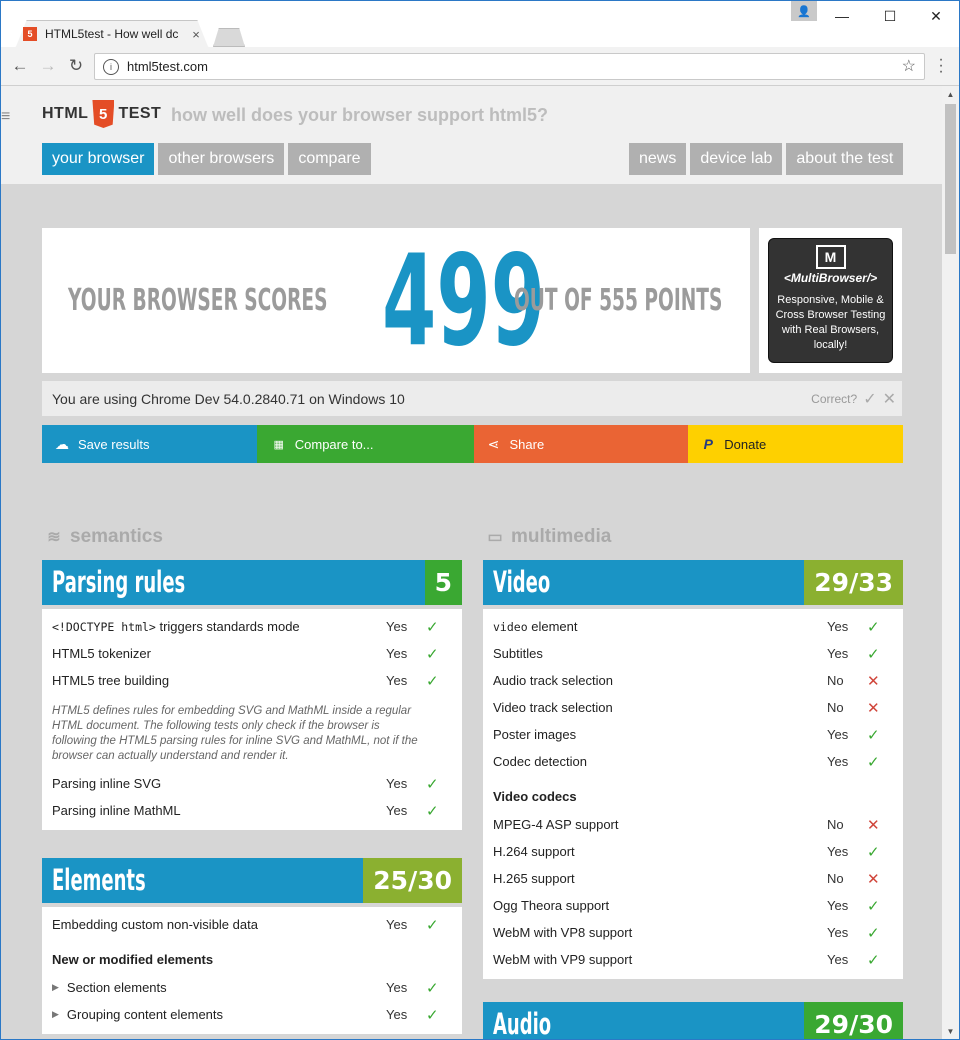 Image resolution: width=960 pixels, height=1040 pixels. Describe the element at coordinates (693, 626) in the screenshot. I see `test-row: video element Yes ✓` at that location.